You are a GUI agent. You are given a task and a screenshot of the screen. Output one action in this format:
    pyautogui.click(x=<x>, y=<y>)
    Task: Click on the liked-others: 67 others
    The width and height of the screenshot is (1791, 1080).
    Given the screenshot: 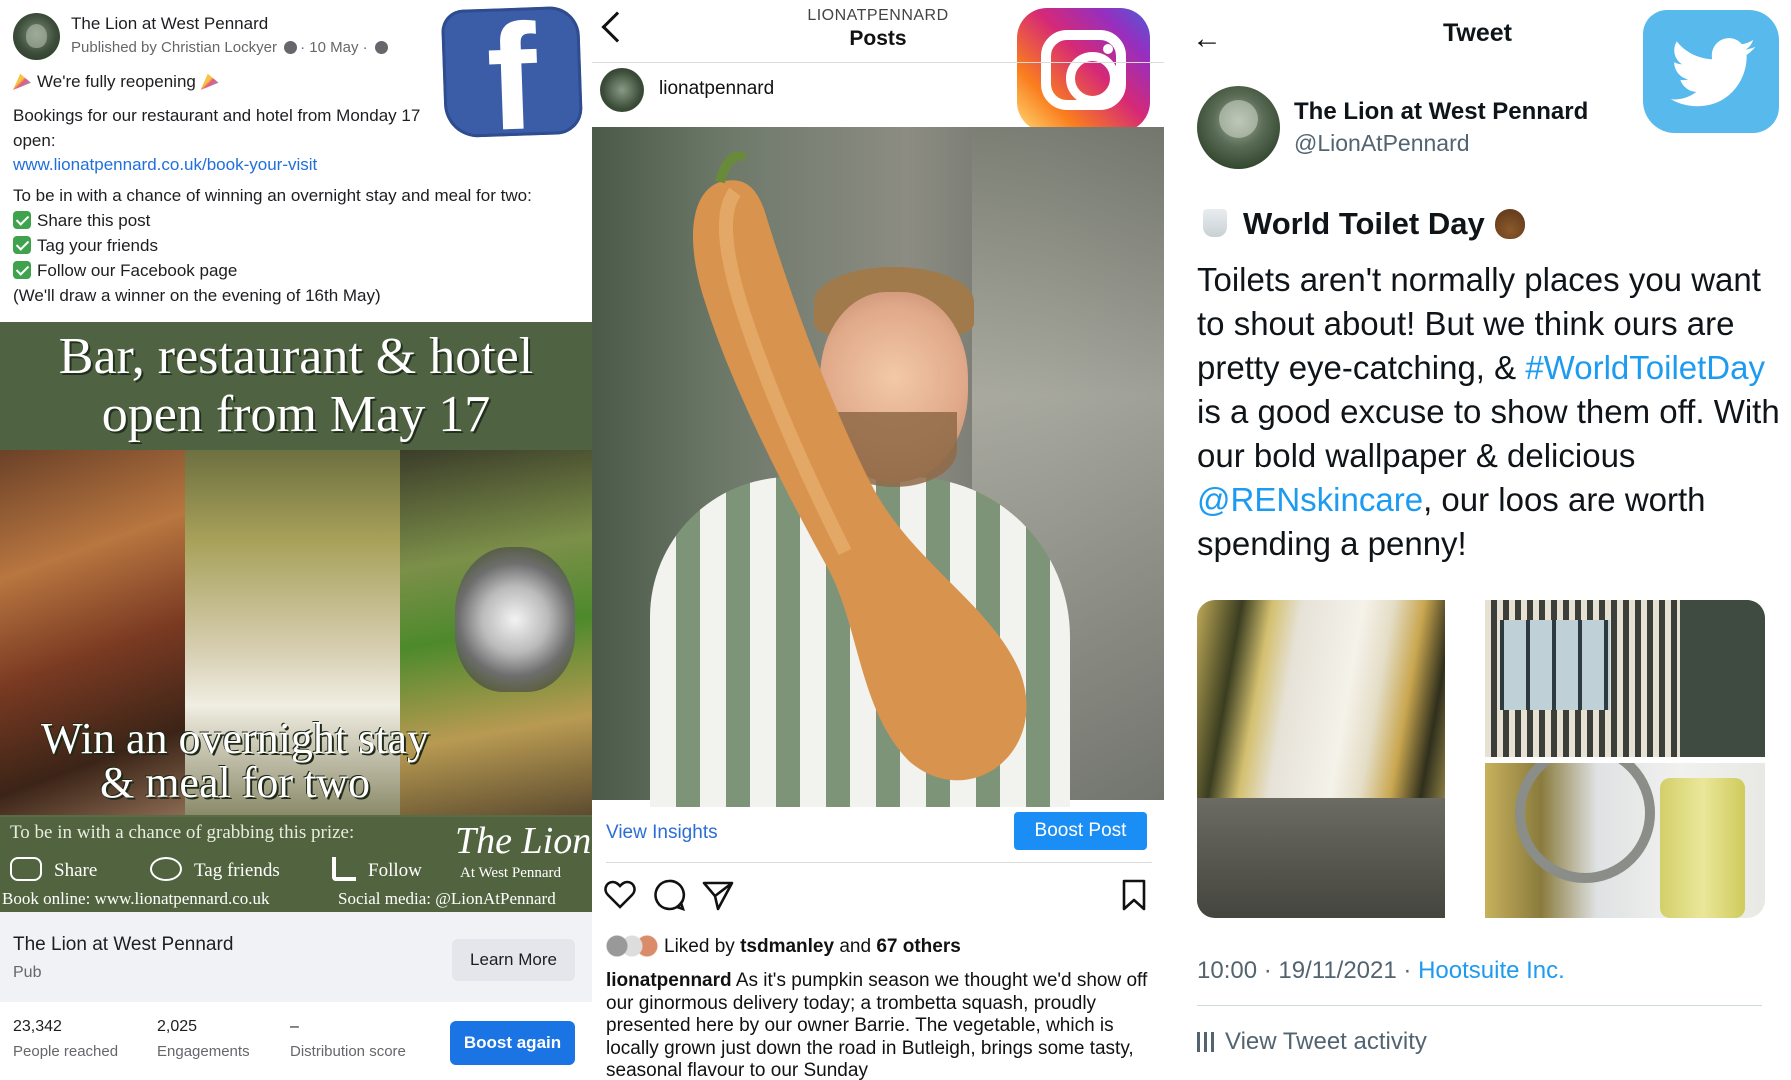 What is the action you would take?
    pyautogui.click(x=918, y=946)
    